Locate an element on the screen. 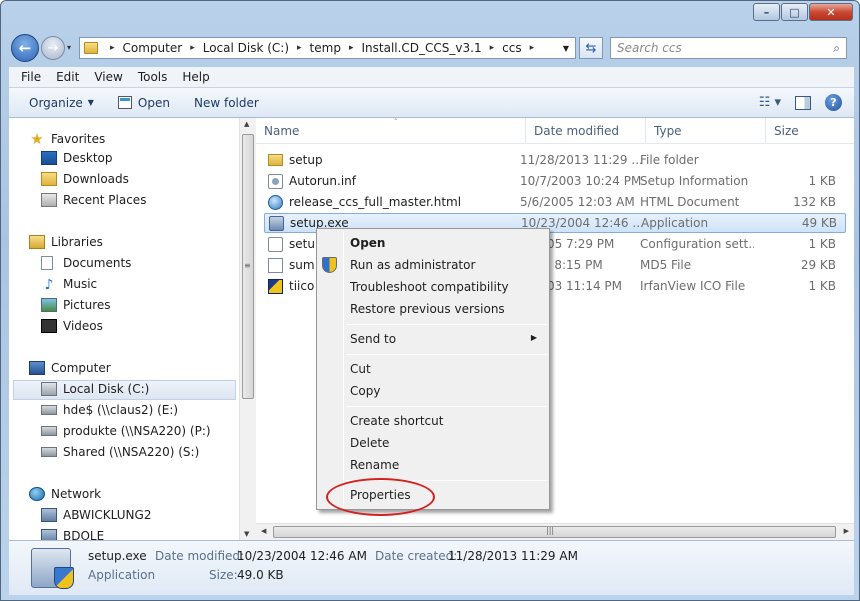 The width and height of the screenshot is (860, 601). file-row: setup 11/28/2013 11:29 ... File folder is located at coordinates (555, 160).